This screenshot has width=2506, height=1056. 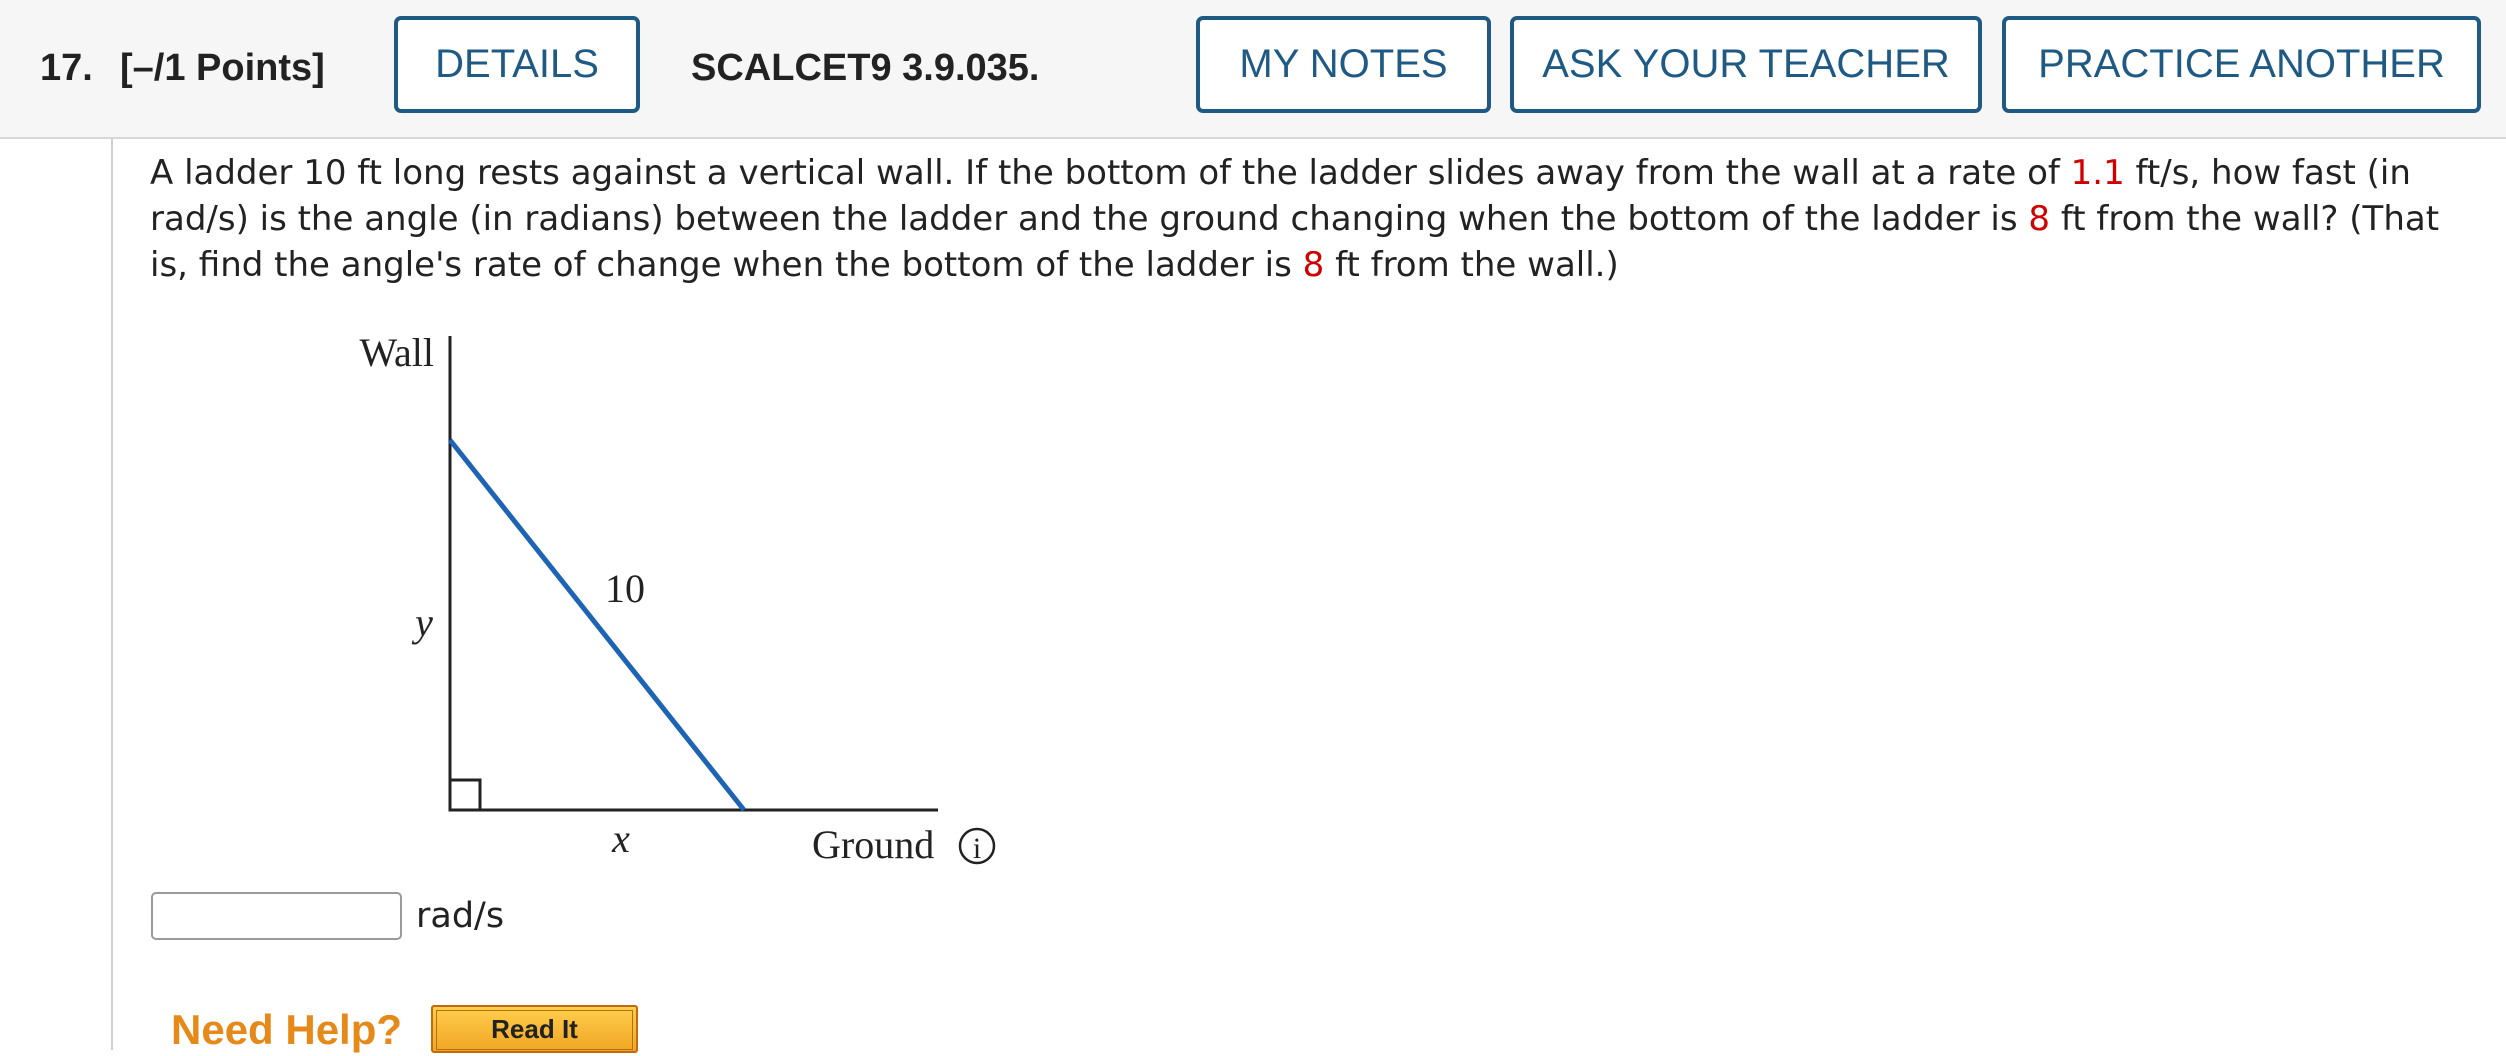 What do you see at coordinates (2097, 173) in the screenshot?
I see `rate-value: 1.1` at bounding box center [2097, 173].